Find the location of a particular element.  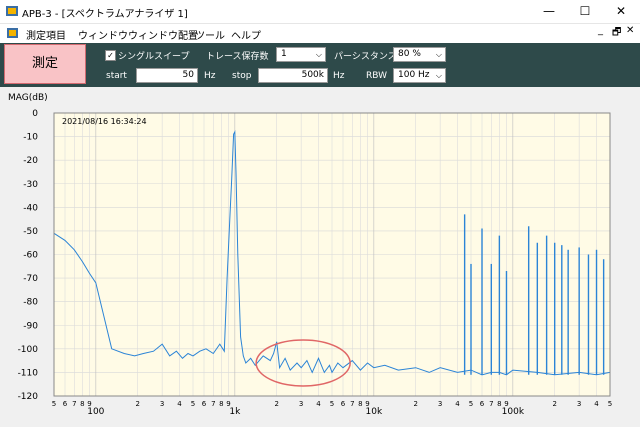

close-button: ✕ is located at coordinates (621, 11).